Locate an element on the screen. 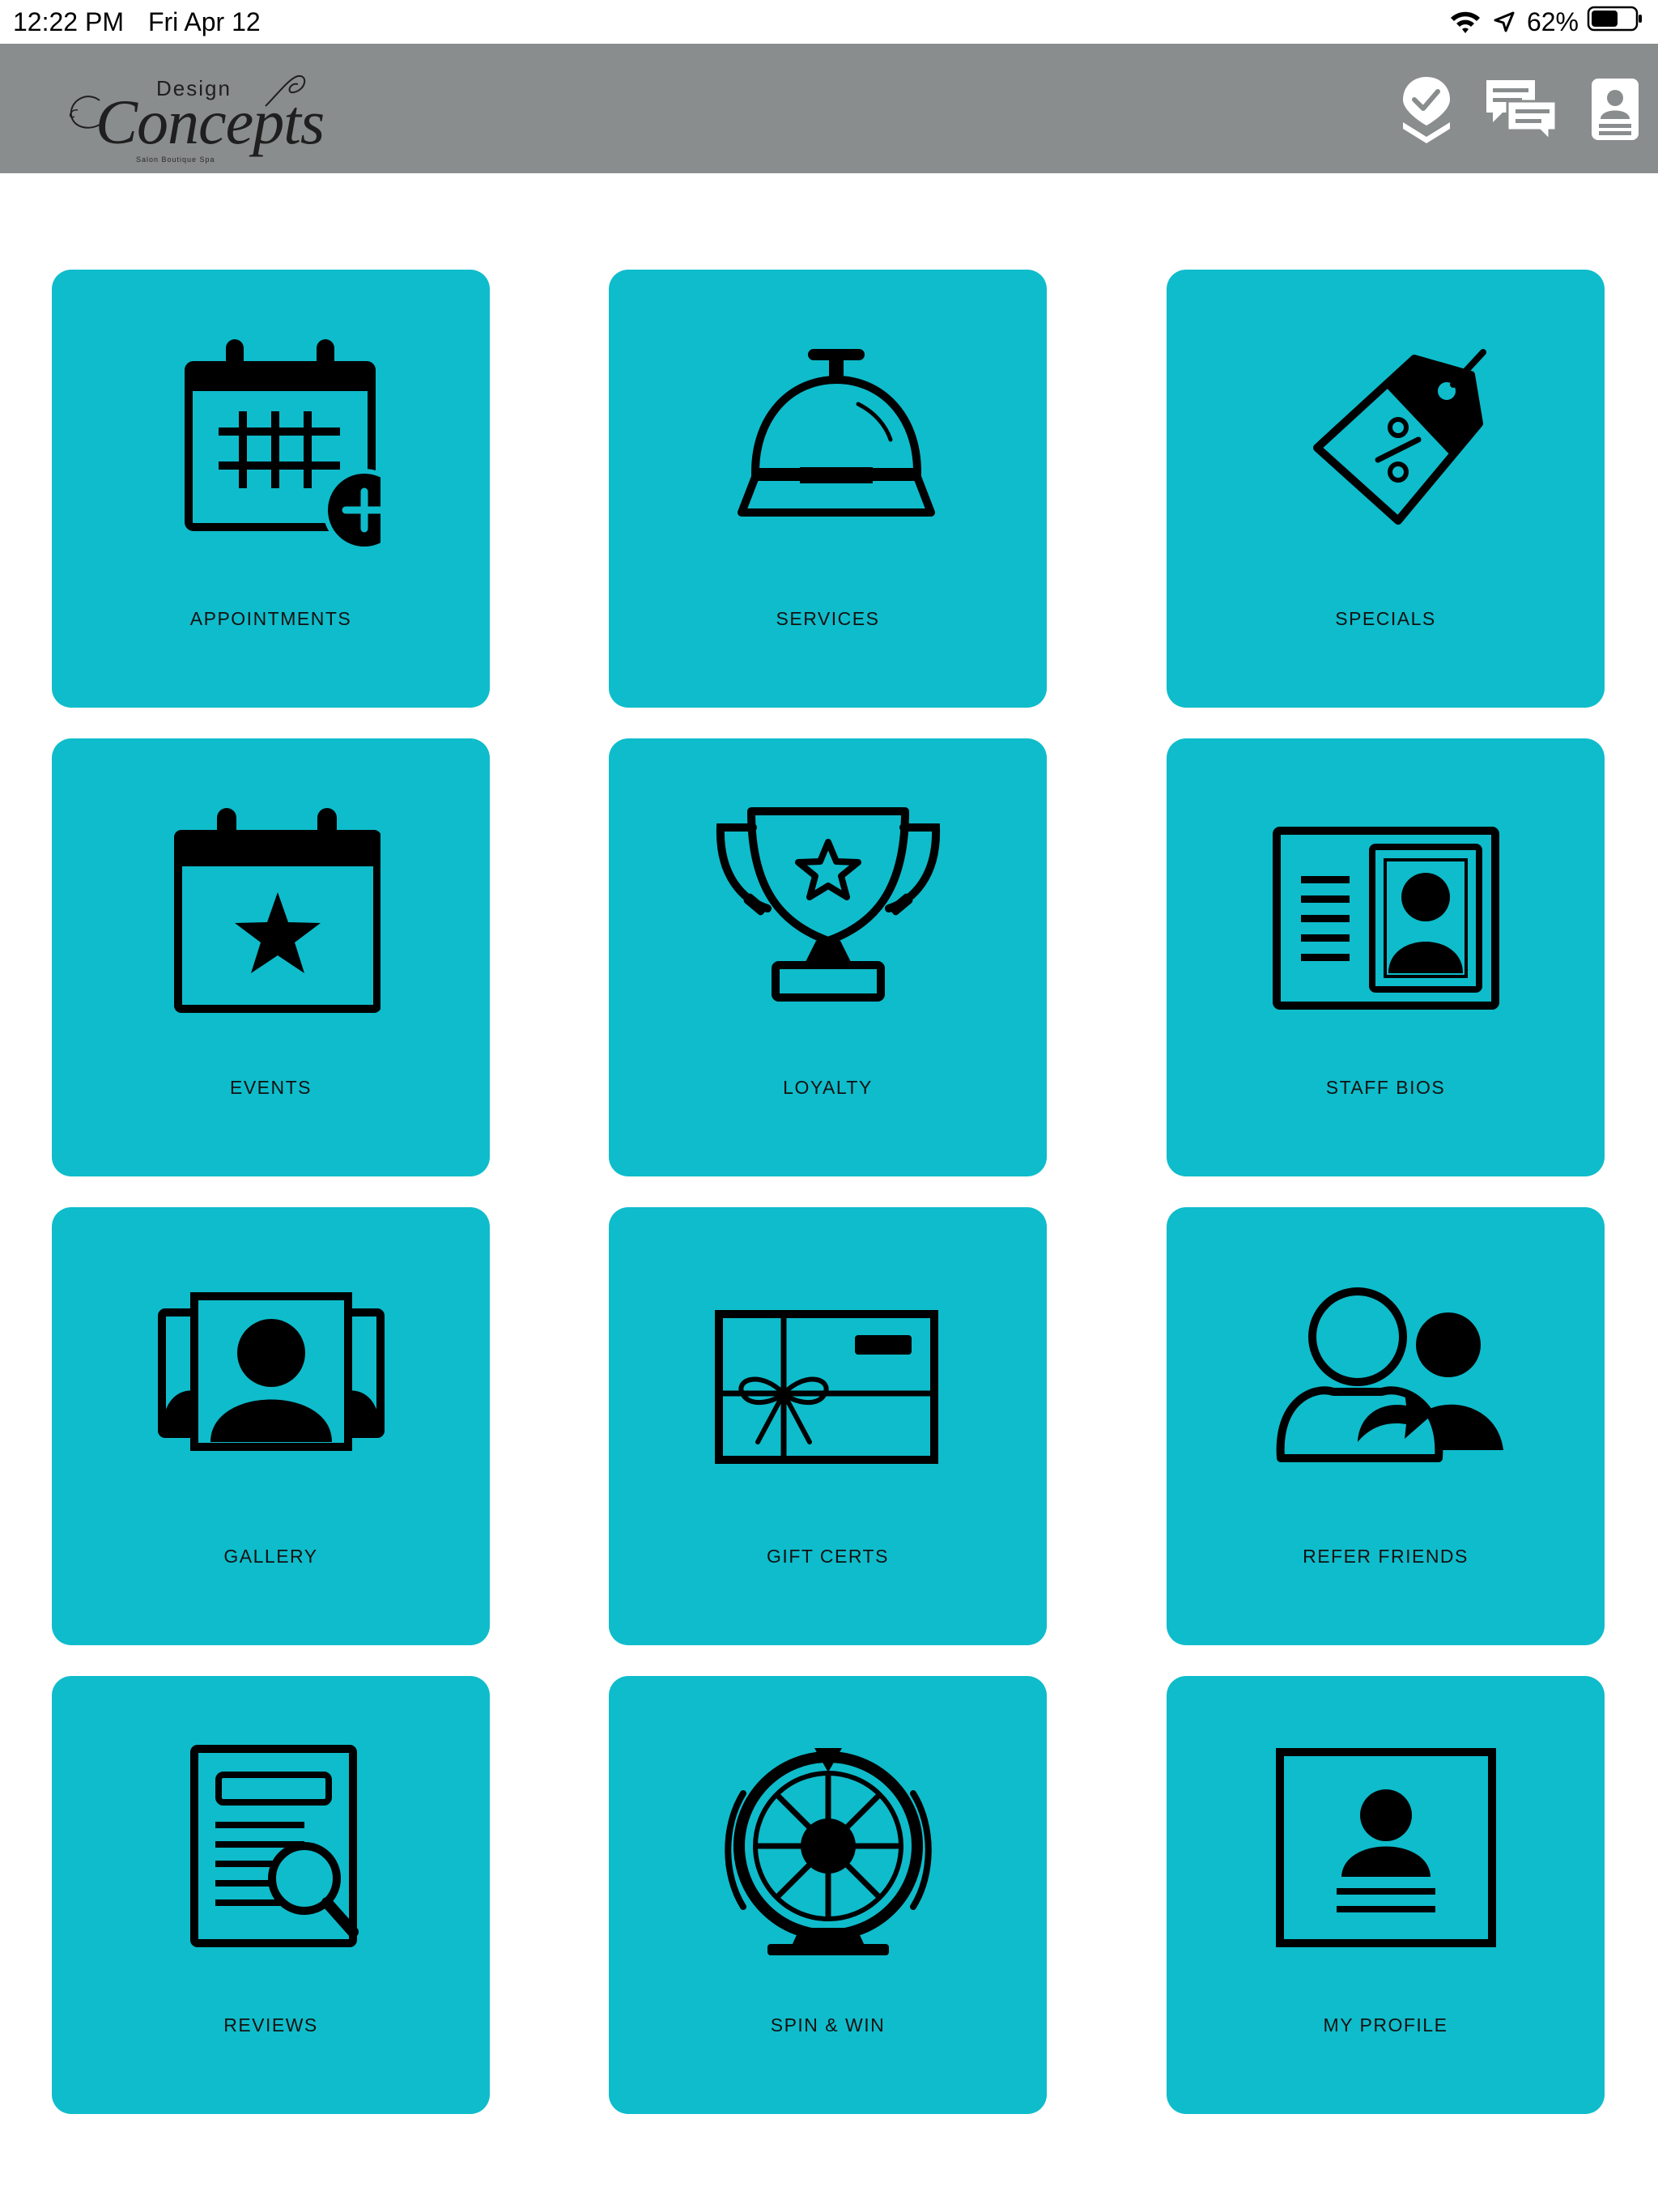 This screenshot has height=2212, width=1658. review-document-icon is located at coordinates (271, 1850).